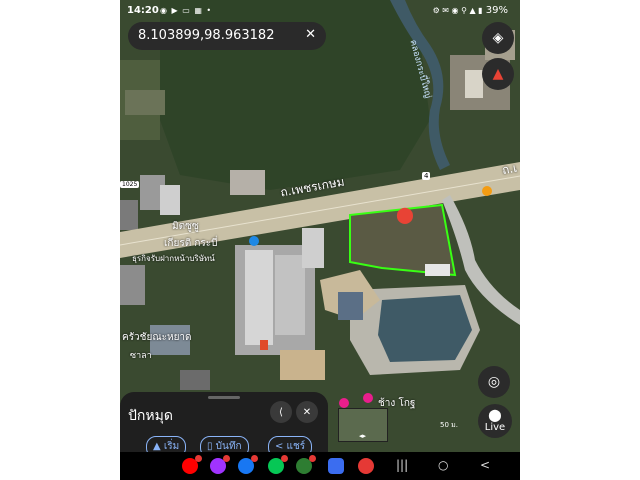 Image resolution: width=640 pixels, height=480 pixels. I want to click on expand-arrow-icon: ◂▸, so click(363, 436).